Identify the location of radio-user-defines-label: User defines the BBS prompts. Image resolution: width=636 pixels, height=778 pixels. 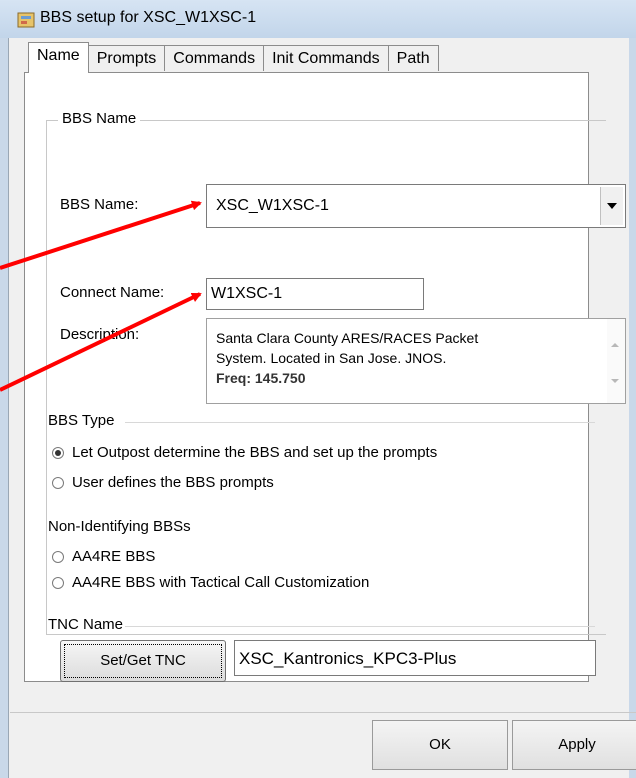
(173, 482).